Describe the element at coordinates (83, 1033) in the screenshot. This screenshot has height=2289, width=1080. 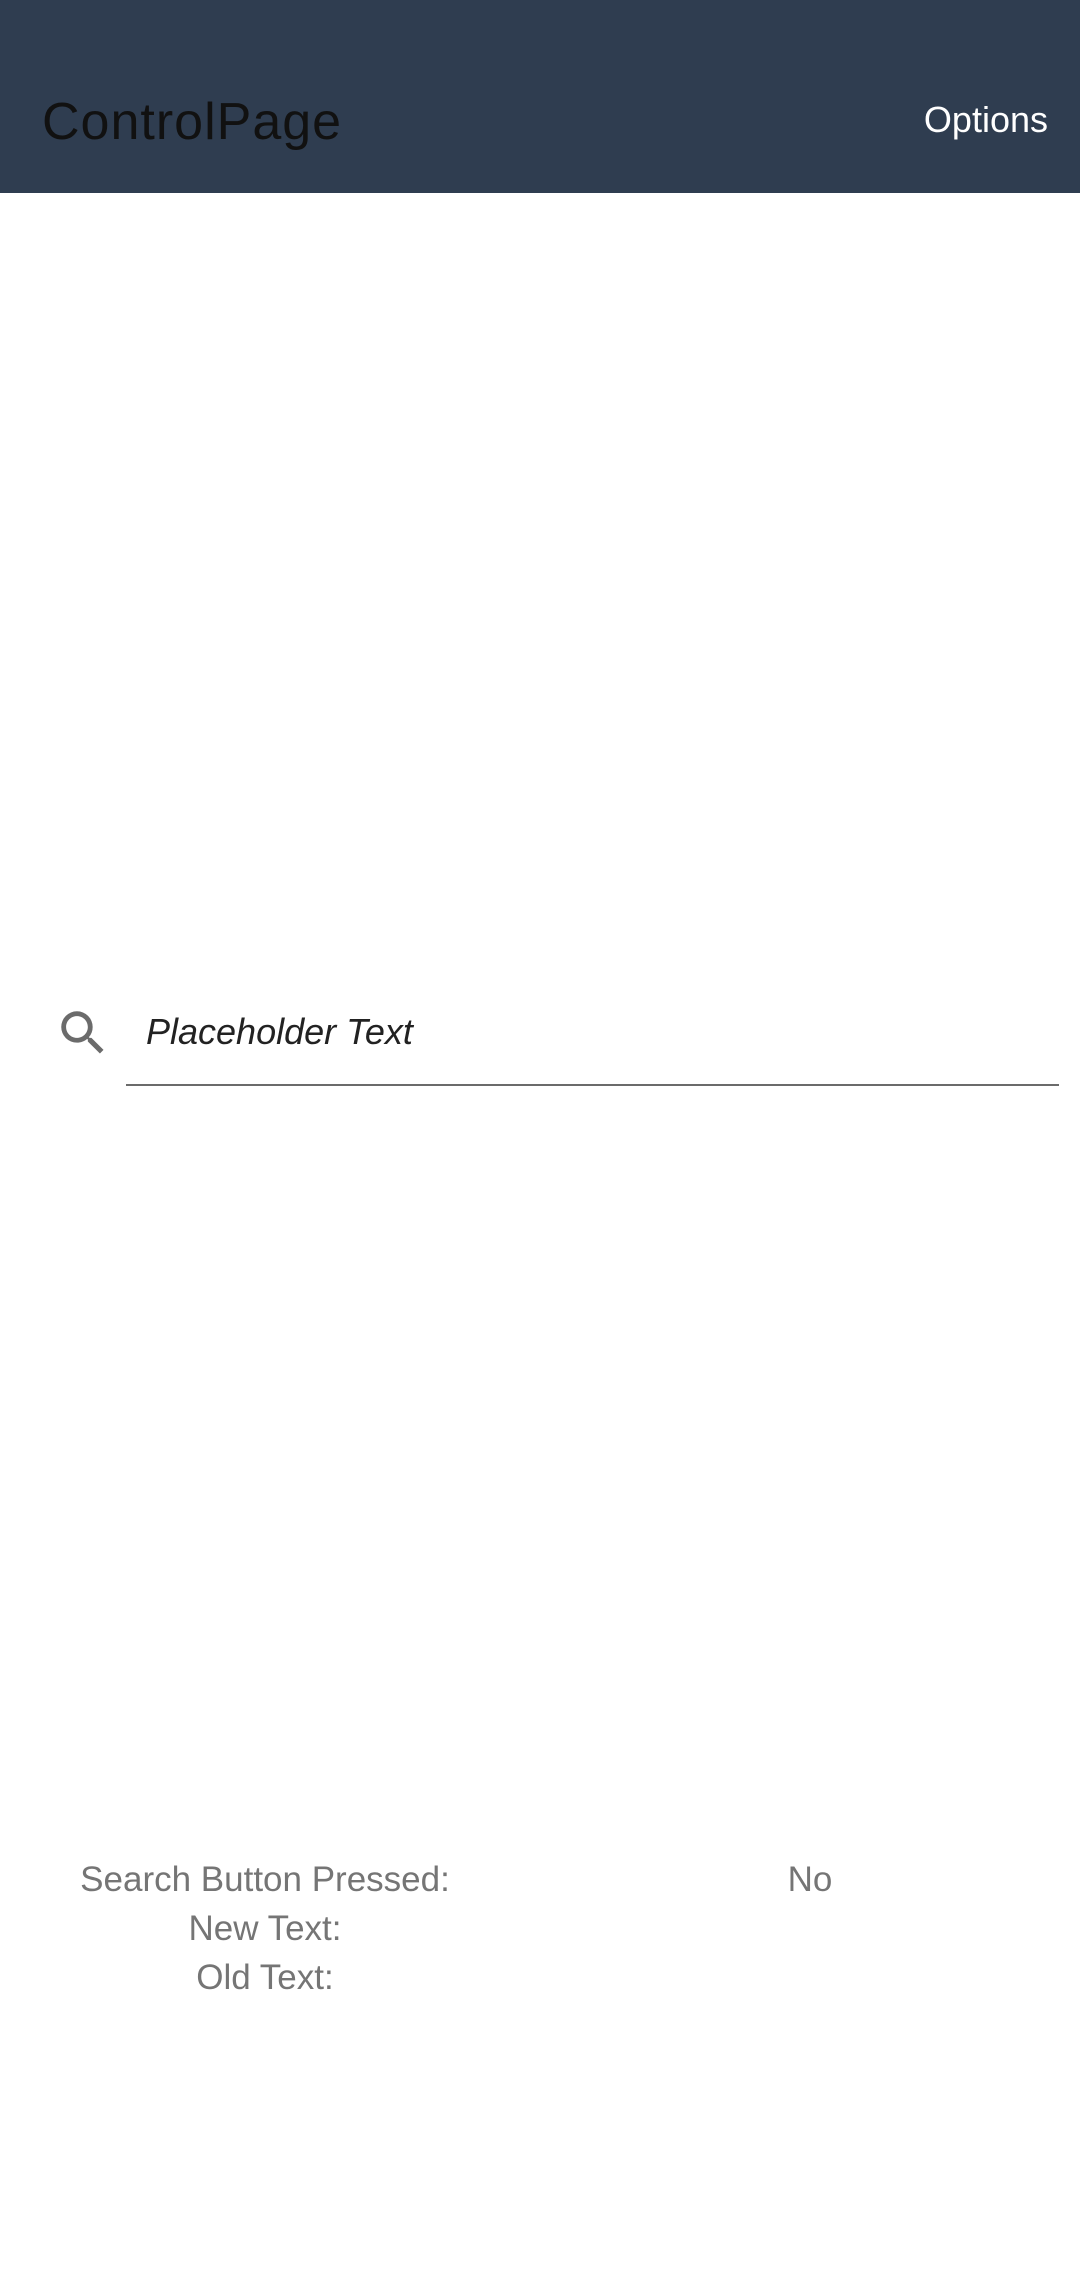
I see `search-icon` at that location.